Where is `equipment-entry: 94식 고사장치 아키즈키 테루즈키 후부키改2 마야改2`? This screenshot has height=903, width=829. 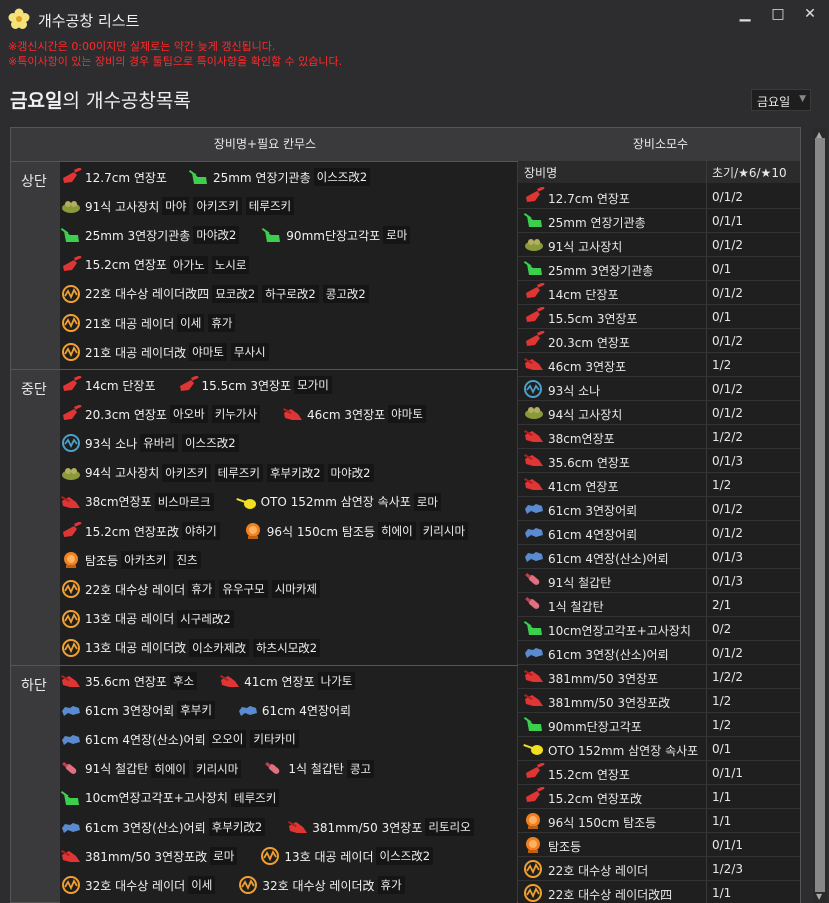
equipment-entry: 94식 고사장치 아키즈키 테루즈키 후부키改2 마야改2 is located at coordinates (219, 473).